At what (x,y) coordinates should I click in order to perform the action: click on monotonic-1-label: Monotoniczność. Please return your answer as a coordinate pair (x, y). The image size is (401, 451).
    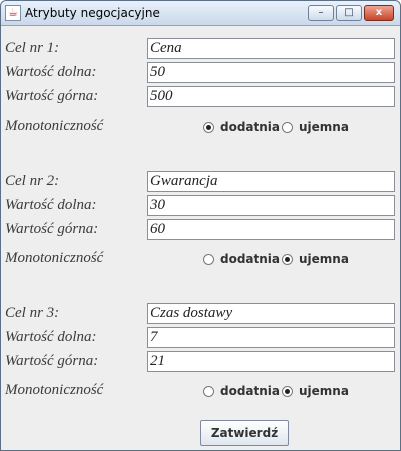
    Looking at the image, I should click on (54, 126).